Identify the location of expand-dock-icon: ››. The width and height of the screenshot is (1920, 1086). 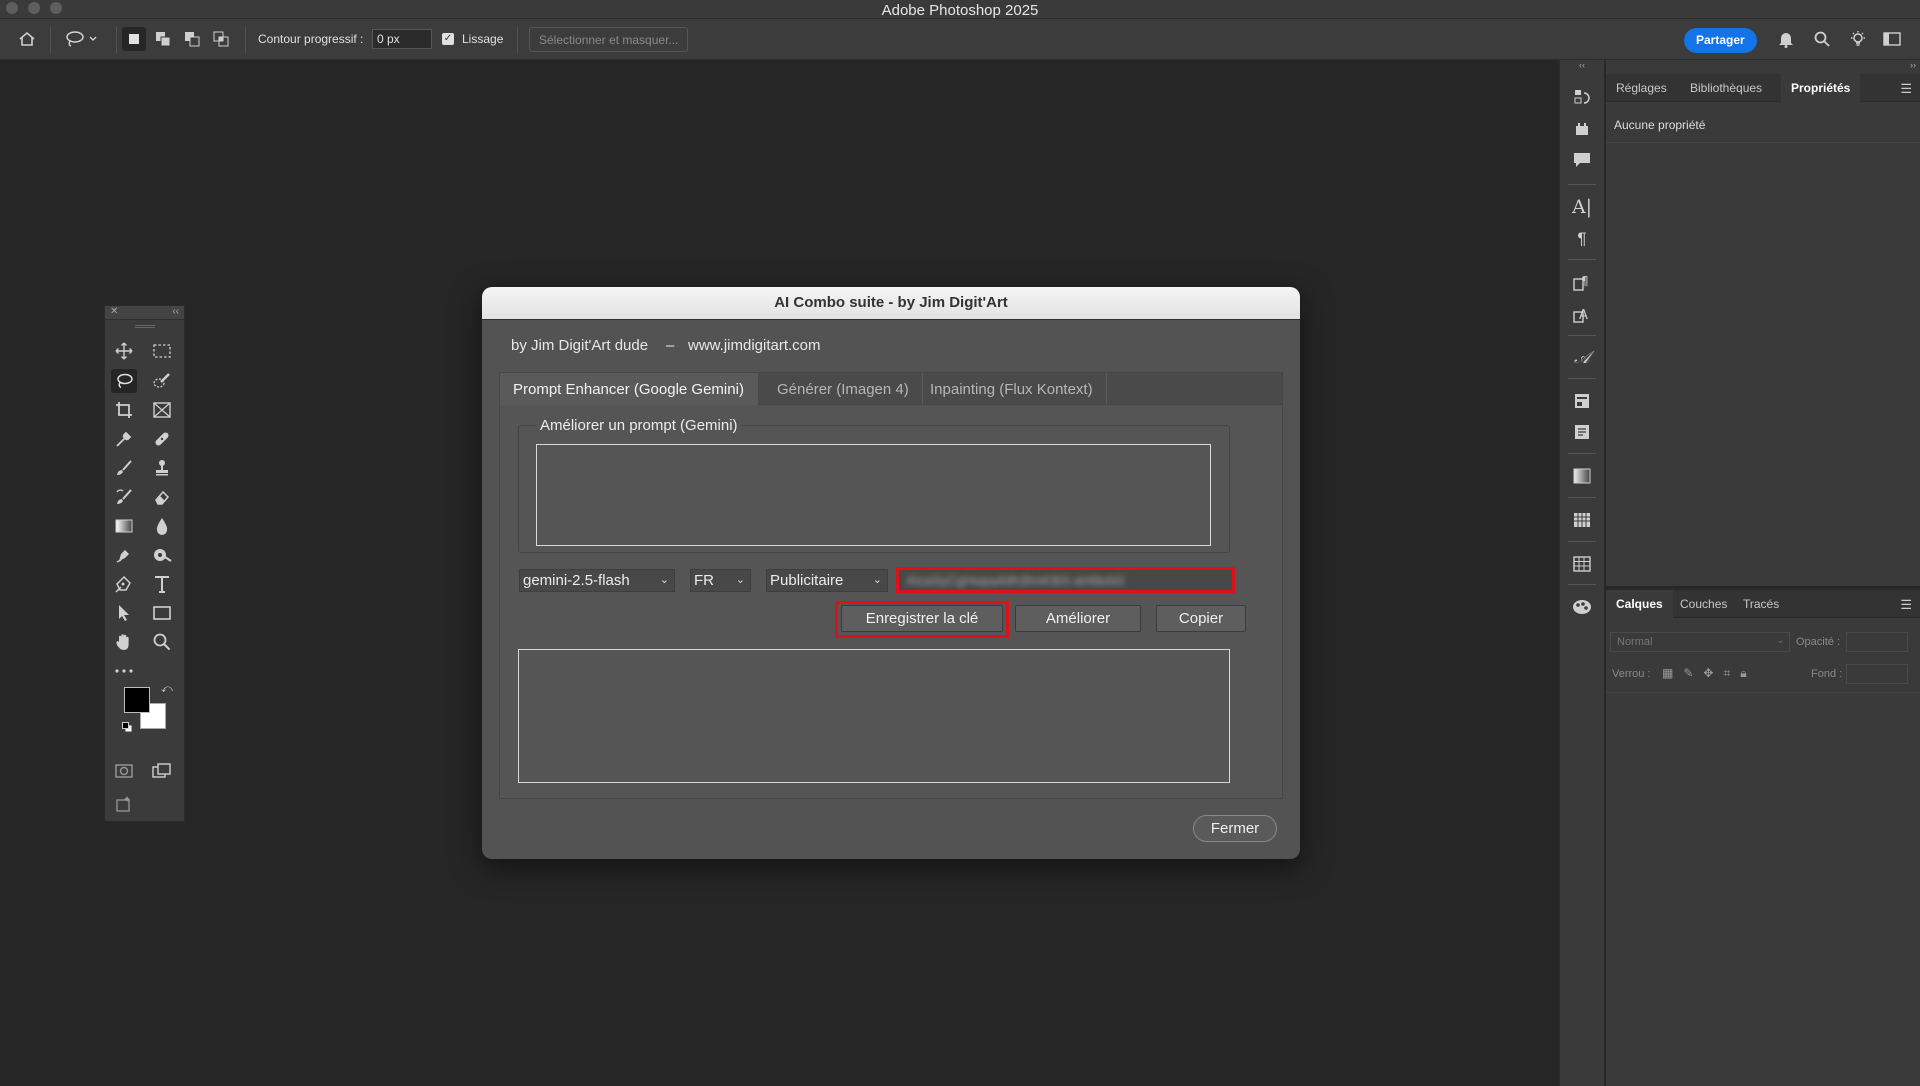
(1913, 65).